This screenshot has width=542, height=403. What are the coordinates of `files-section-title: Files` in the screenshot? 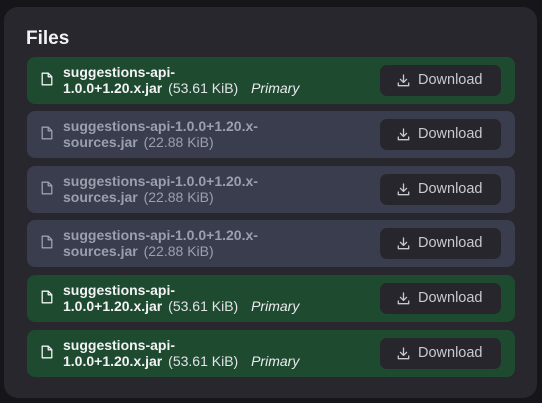 It's located at (48, 38).